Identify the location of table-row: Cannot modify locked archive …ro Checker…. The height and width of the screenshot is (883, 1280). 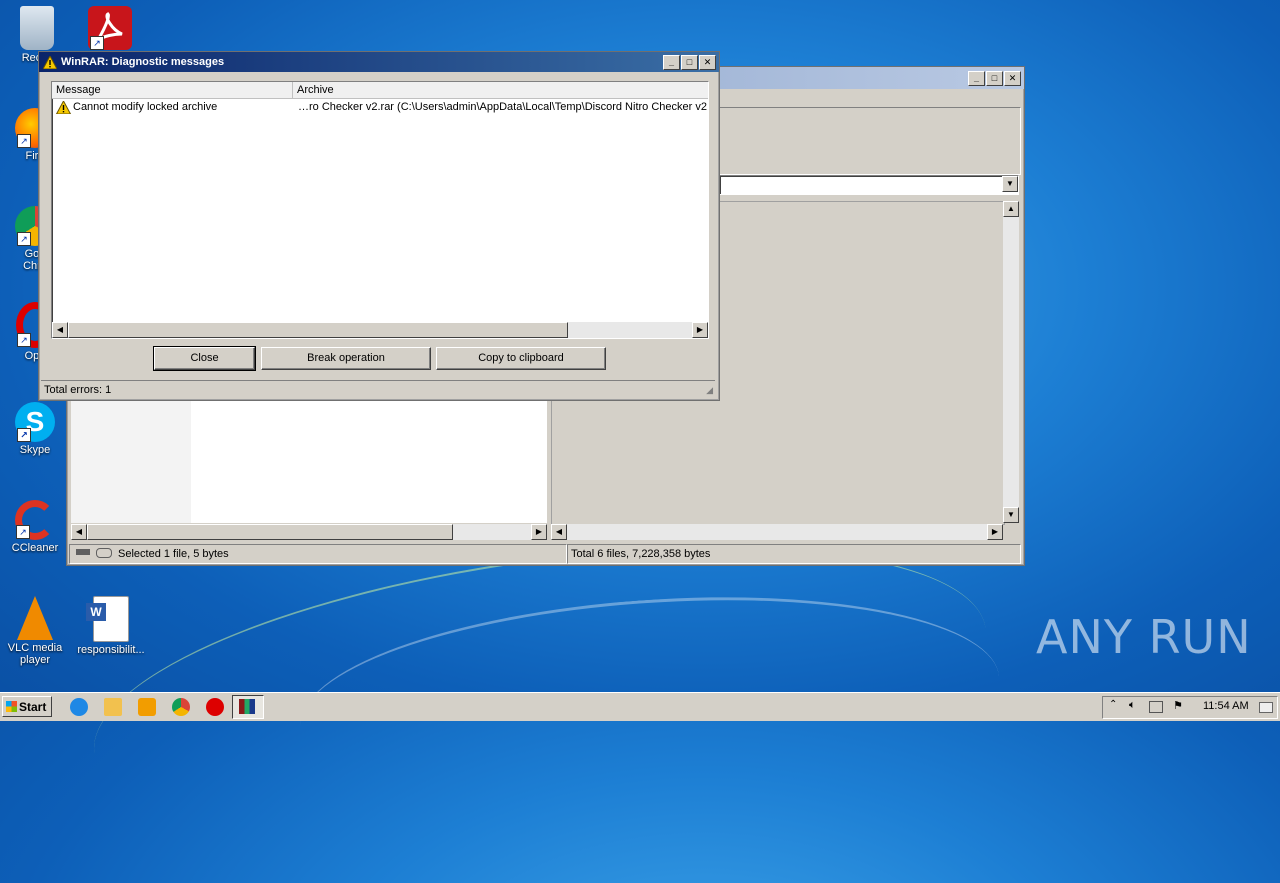
(380, 108).